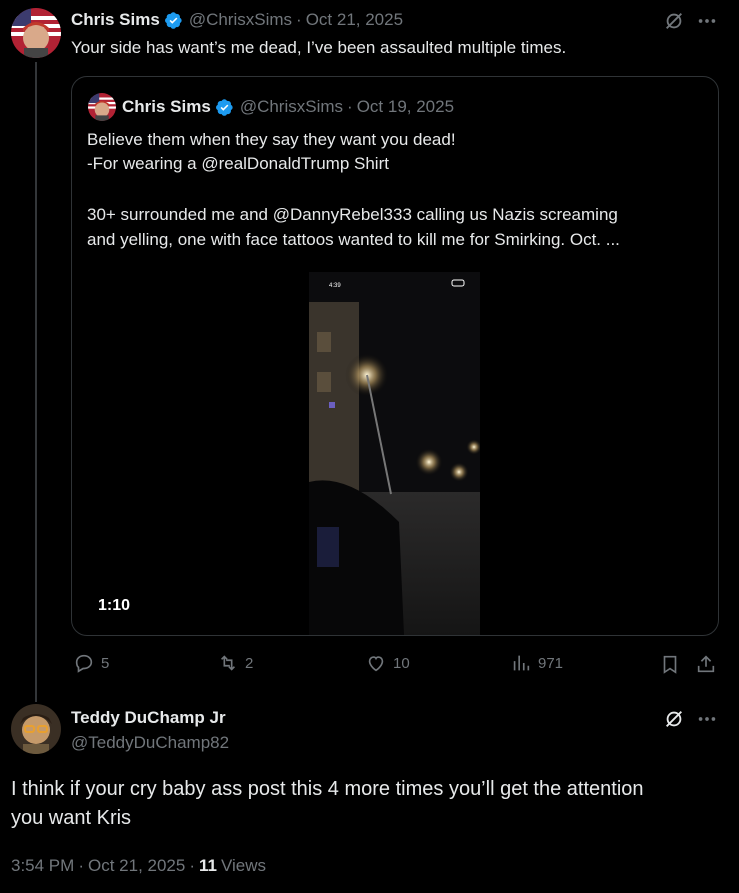  I want to click on reply-handle-row: @TeddyDuChamp82, so click(150, 743).